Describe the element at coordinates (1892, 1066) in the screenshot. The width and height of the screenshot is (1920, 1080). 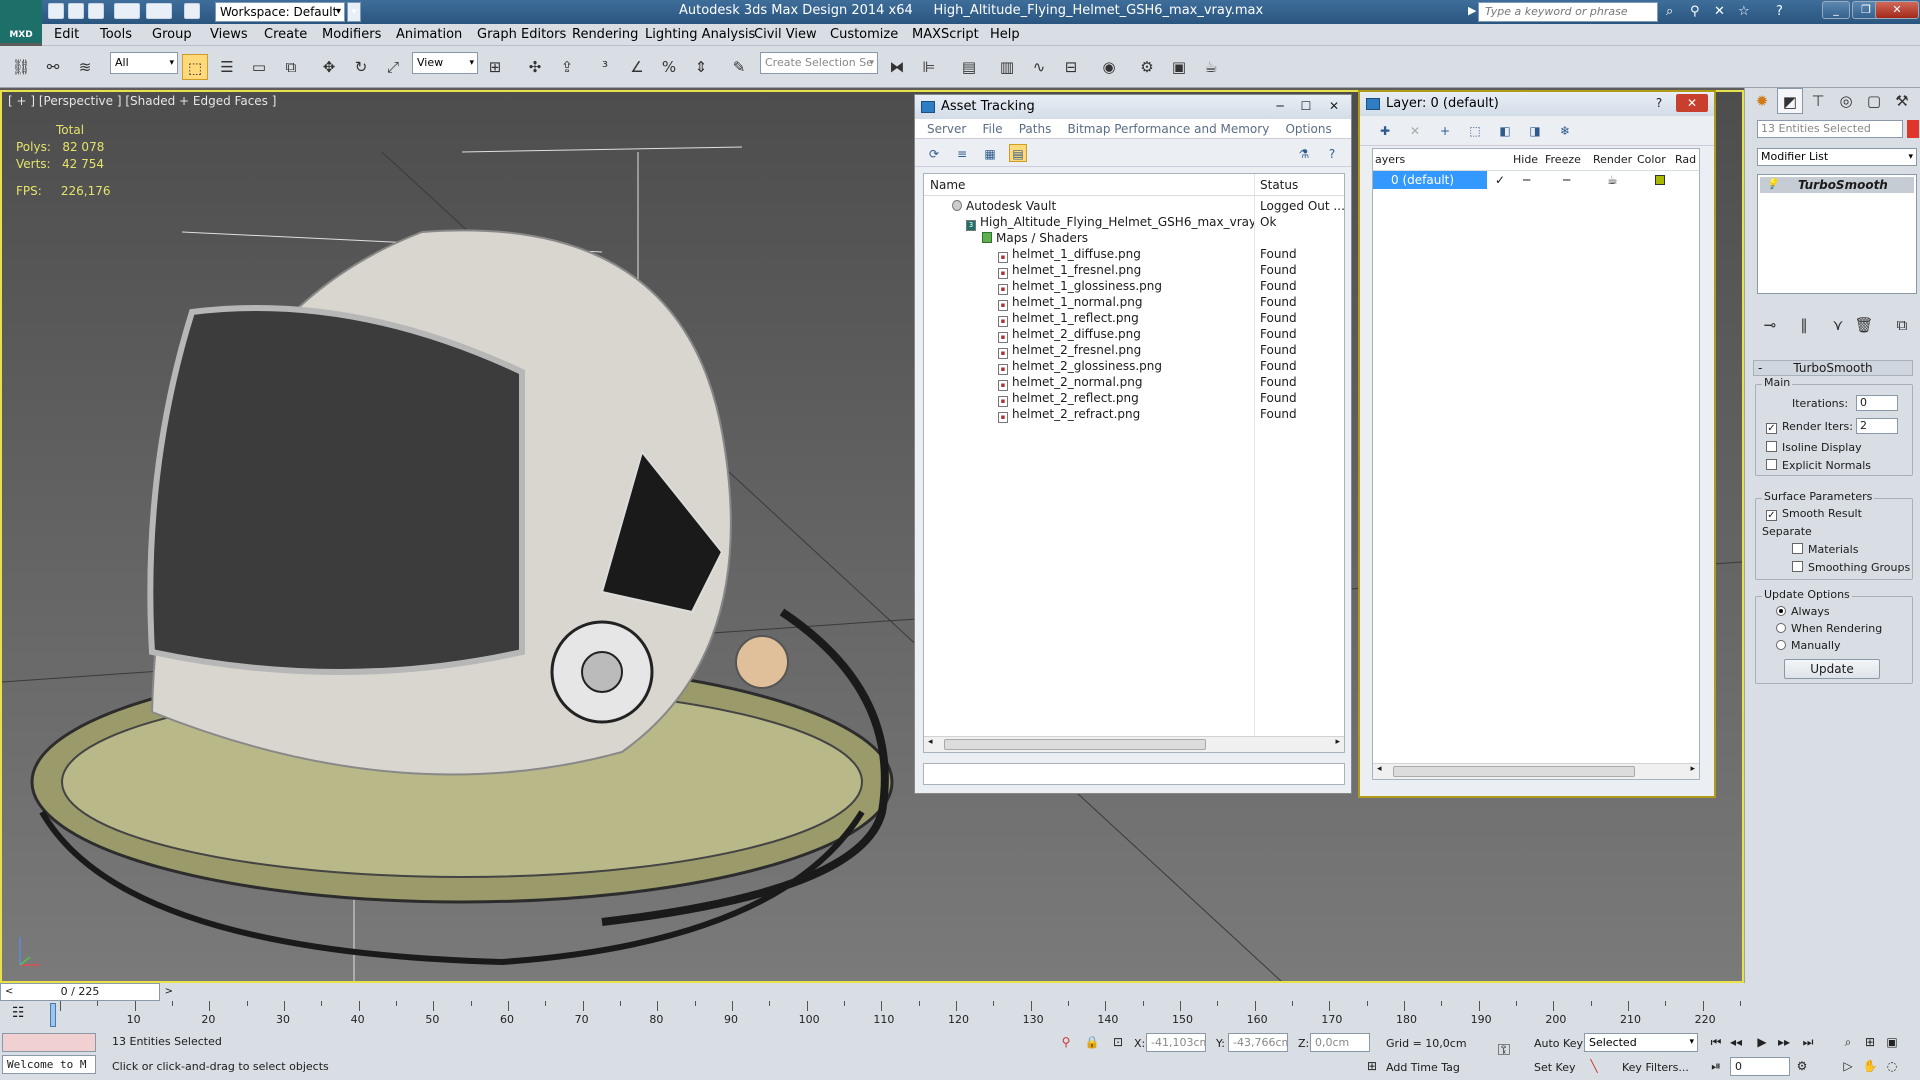
I see `orbit-icon: ◌` at that location.